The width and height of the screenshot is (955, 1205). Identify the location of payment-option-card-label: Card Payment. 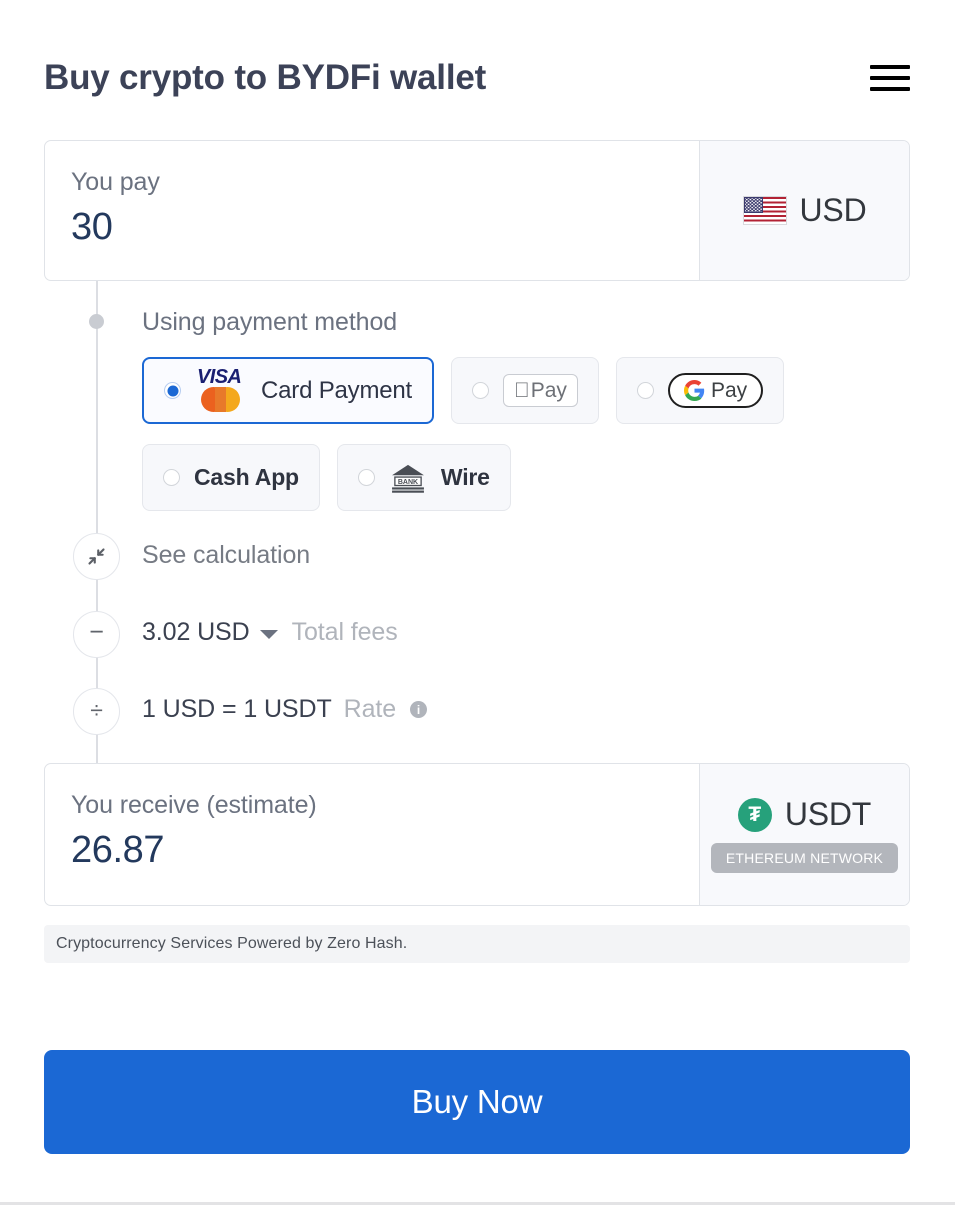
(336, 390).